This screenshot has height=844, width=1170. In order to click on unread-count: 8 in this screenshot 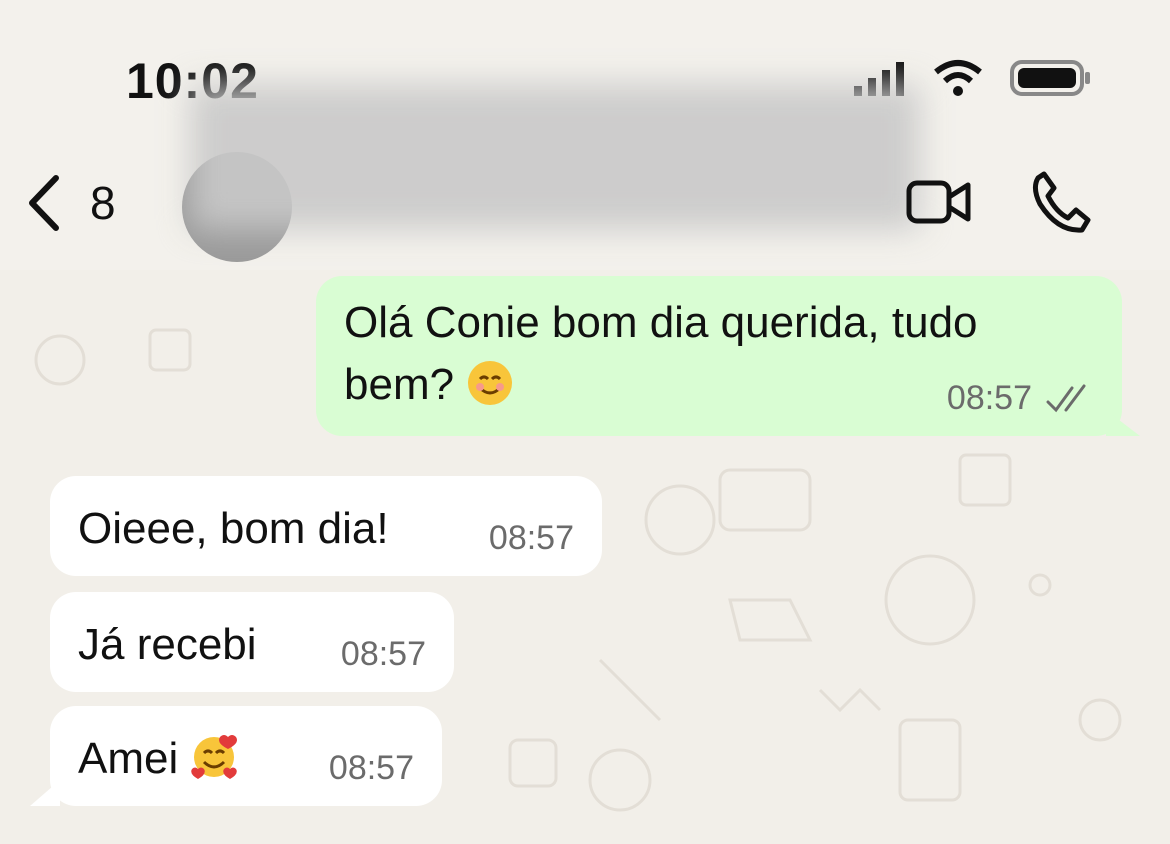, I will do `click(103, 203)`.